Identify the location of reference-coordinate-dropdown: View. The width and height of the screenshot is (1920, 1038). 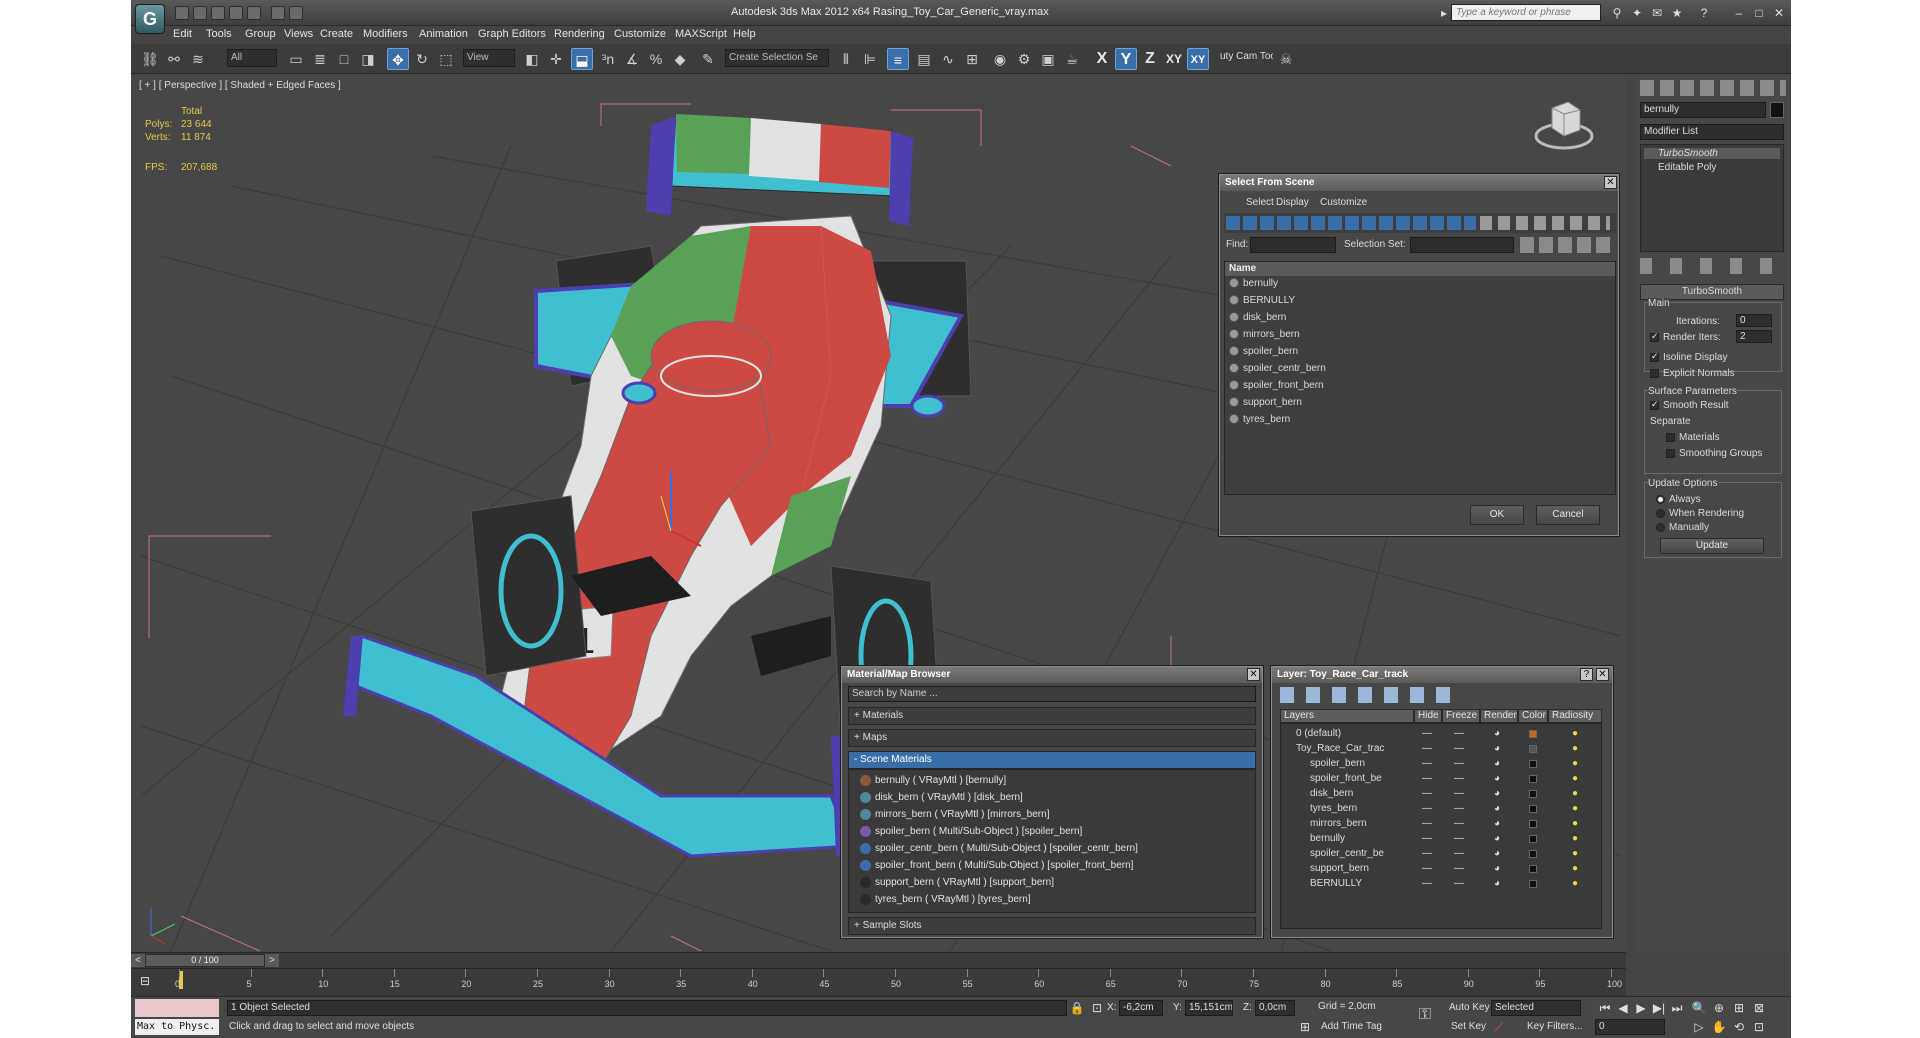
(489, 58).